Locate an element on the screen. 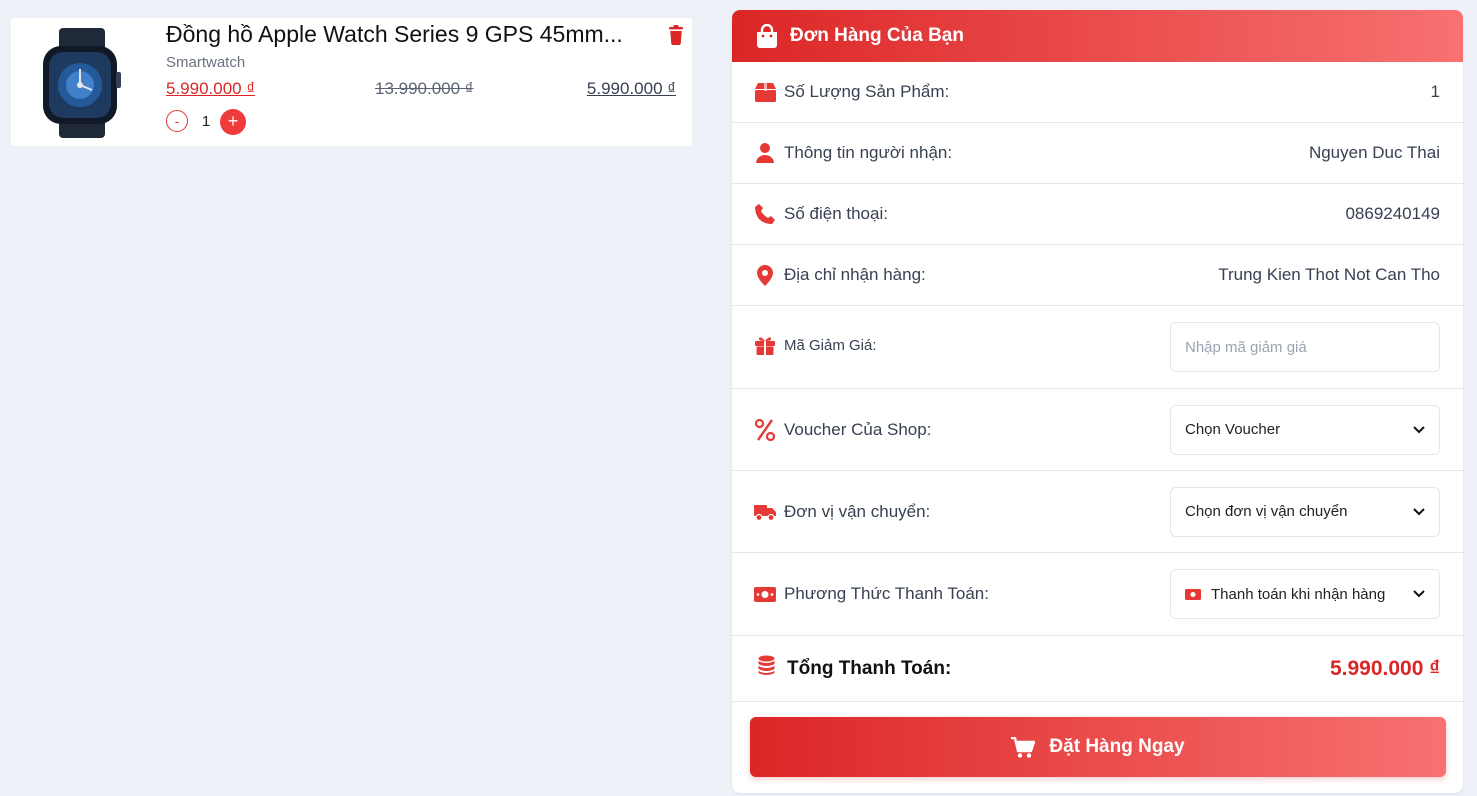 The height and width of the screenshot is (796, 1477). phone-icon is located at coordinates (765, 214).